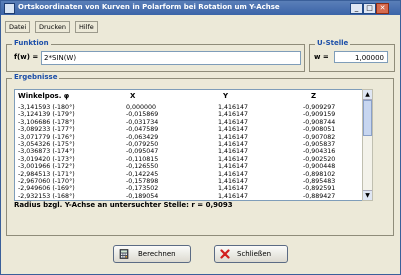 This screenshot has height=275, width=401. Describe the element at coordinates (361, 57) in the screenshot. I see `ustelle-input: 1,00000` at that location.